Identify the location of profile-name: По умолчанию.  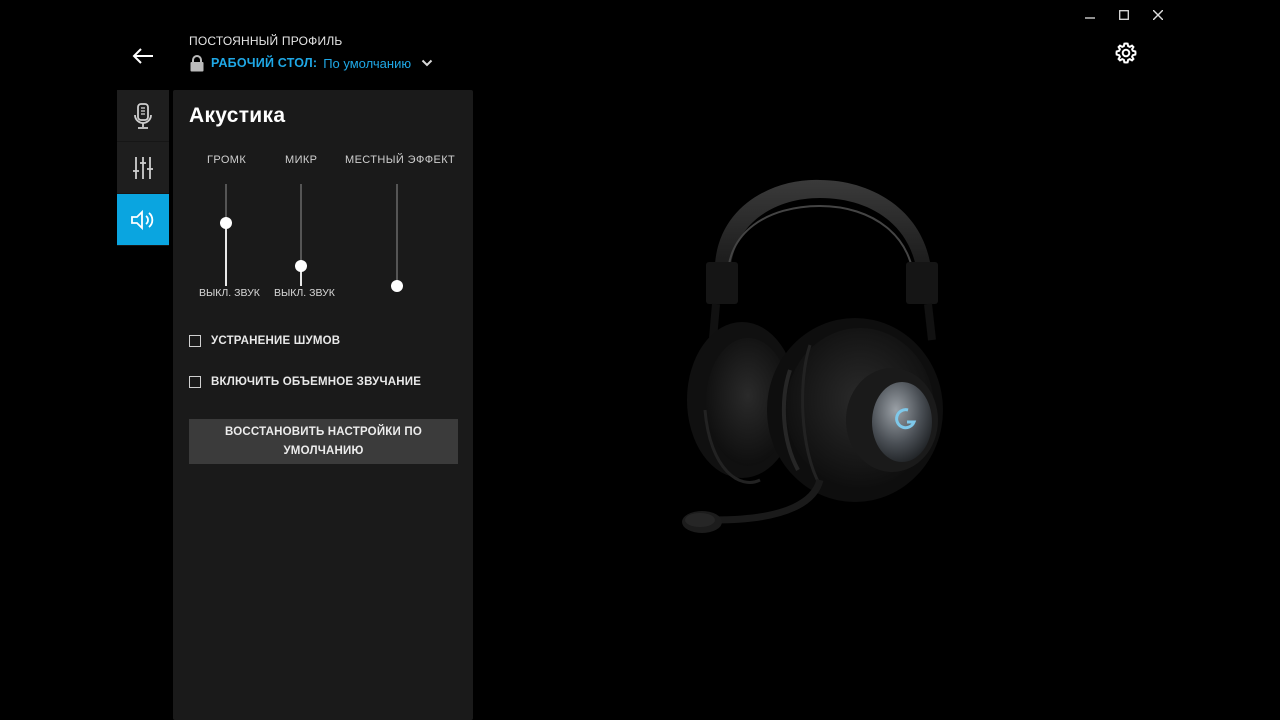
(367, 63).